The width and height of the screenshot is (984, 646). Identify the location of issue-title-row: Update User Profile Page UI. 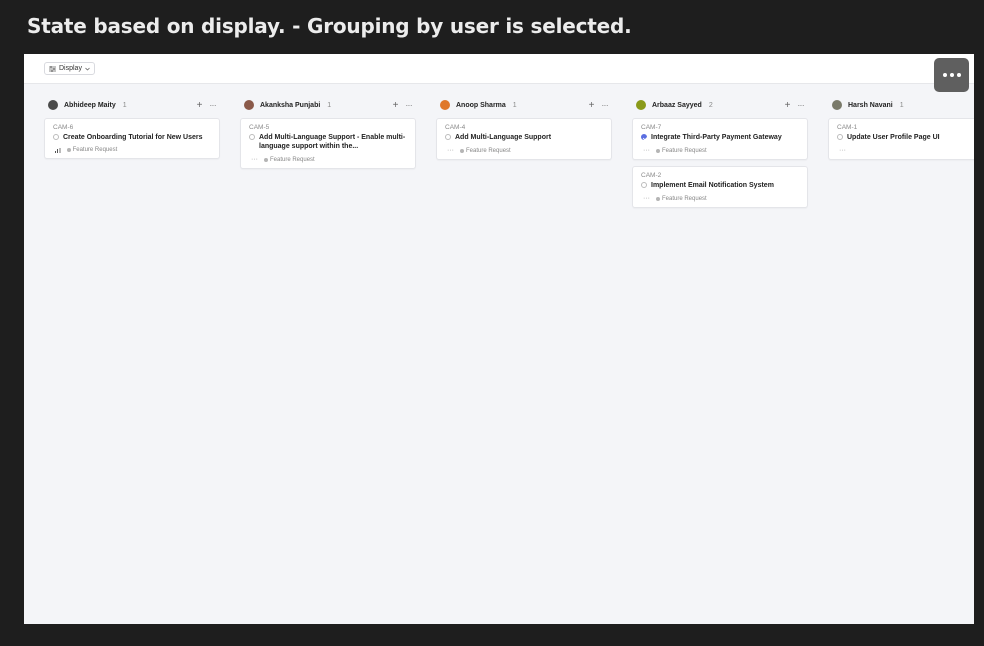
(905, 137).